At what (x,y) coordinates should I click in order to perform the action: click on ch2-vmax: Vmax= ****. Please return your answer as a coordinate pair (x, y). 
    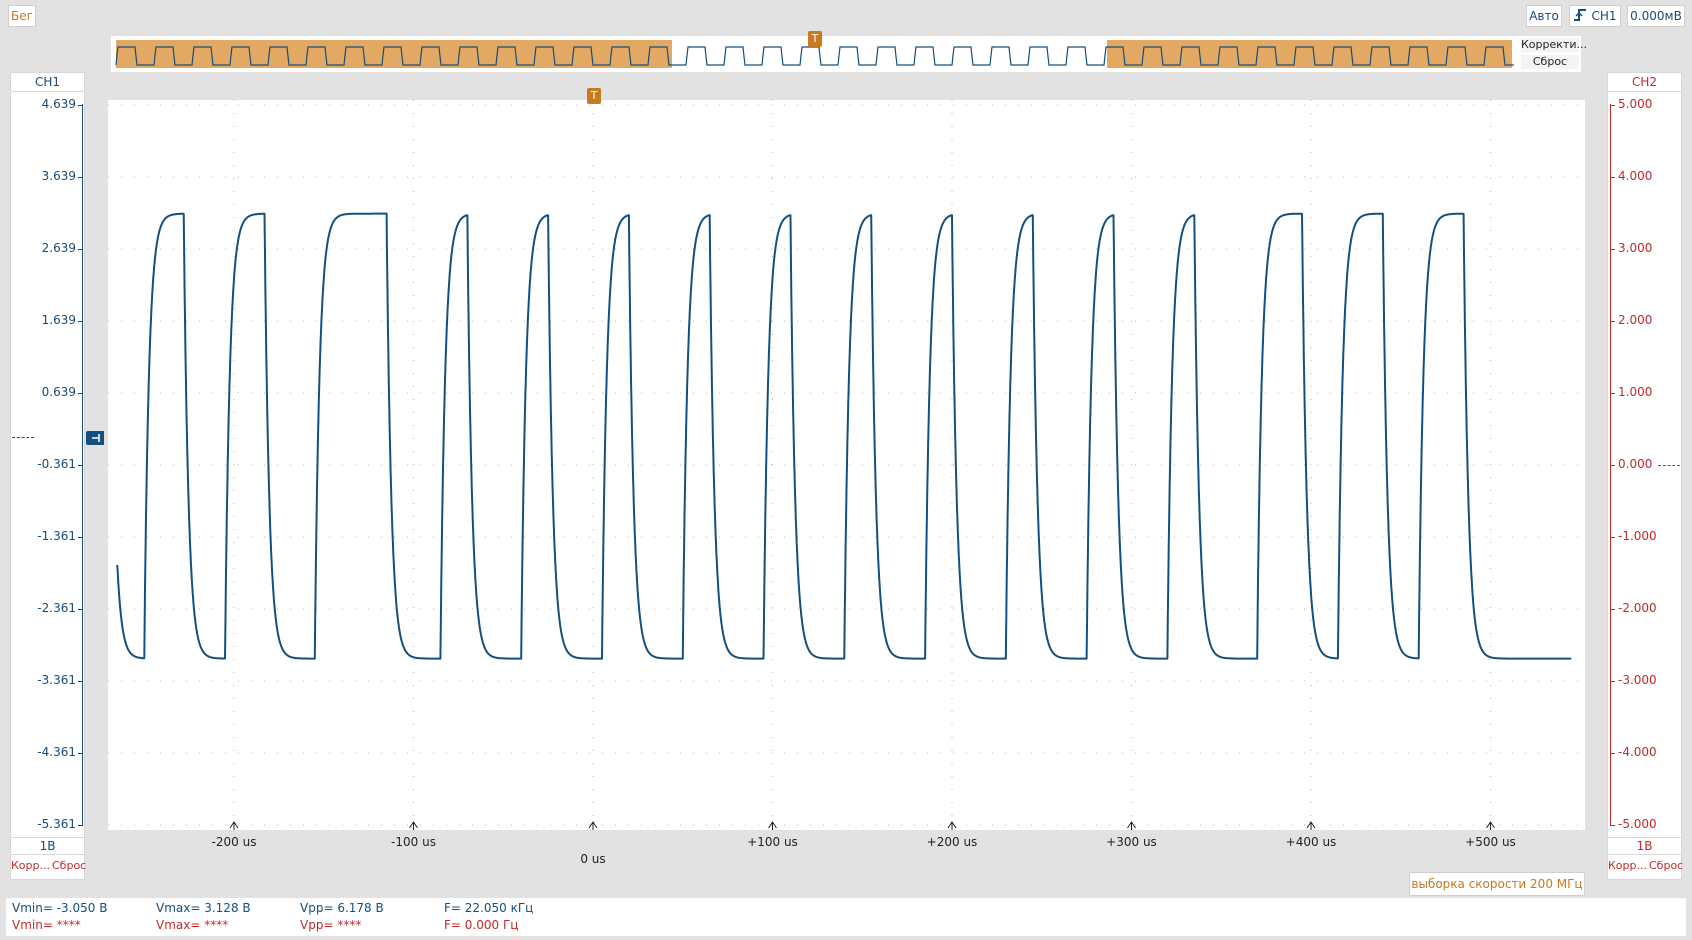
    Looking at the image, I should click on (192, 925).